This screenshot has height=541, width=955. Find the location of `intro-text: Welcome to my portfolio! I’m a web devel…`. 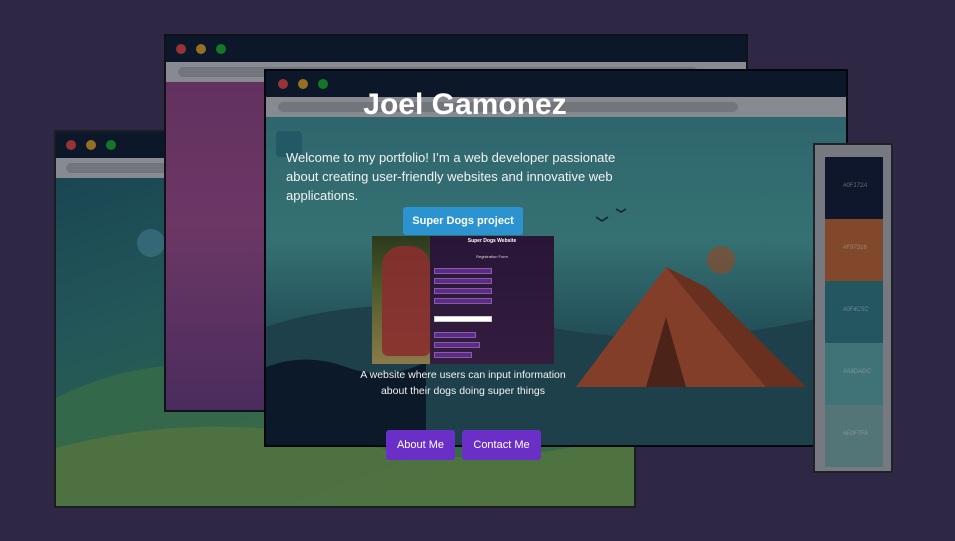

intro-text: Welcome to my portfolio! I’m a web devel… is located at coordinates (451, 176).